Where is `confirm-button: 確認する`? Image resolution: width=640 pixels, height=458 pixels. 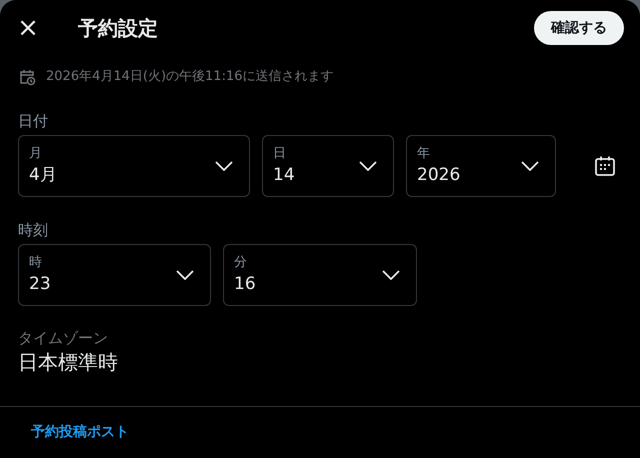 confirm-button: 確認する is located at coordinates (579, 28).